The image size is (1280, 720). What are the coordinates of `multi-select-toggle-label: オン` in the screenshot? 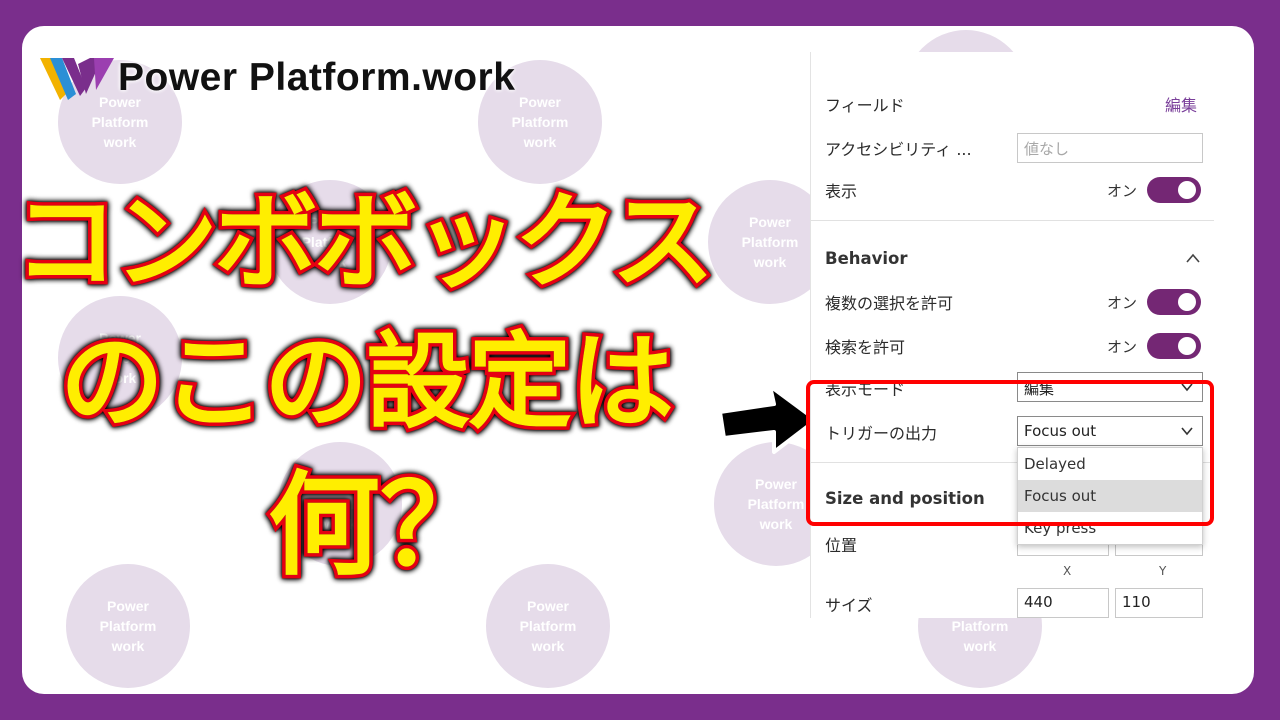 It's located at (1121, 302).